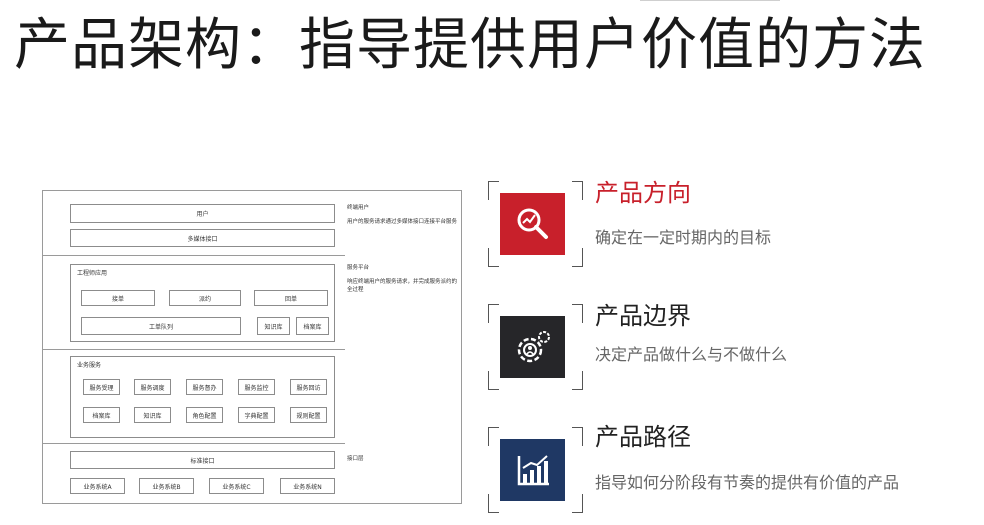 The height and width of the screenshot is (525, 984). I want to click on config-box: 角色配置, so click(204, 415).